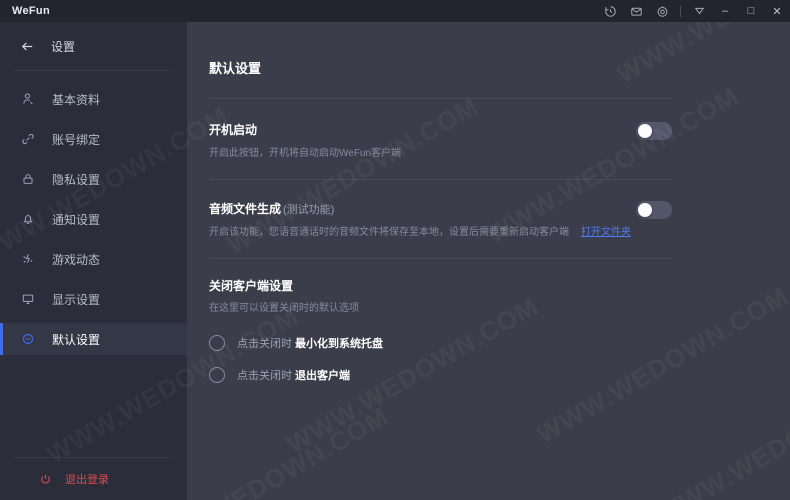  What do you see at coordinates (751, 11) in the screenshot?
I see `maximize-button: □` at bounding box center [751, 11].